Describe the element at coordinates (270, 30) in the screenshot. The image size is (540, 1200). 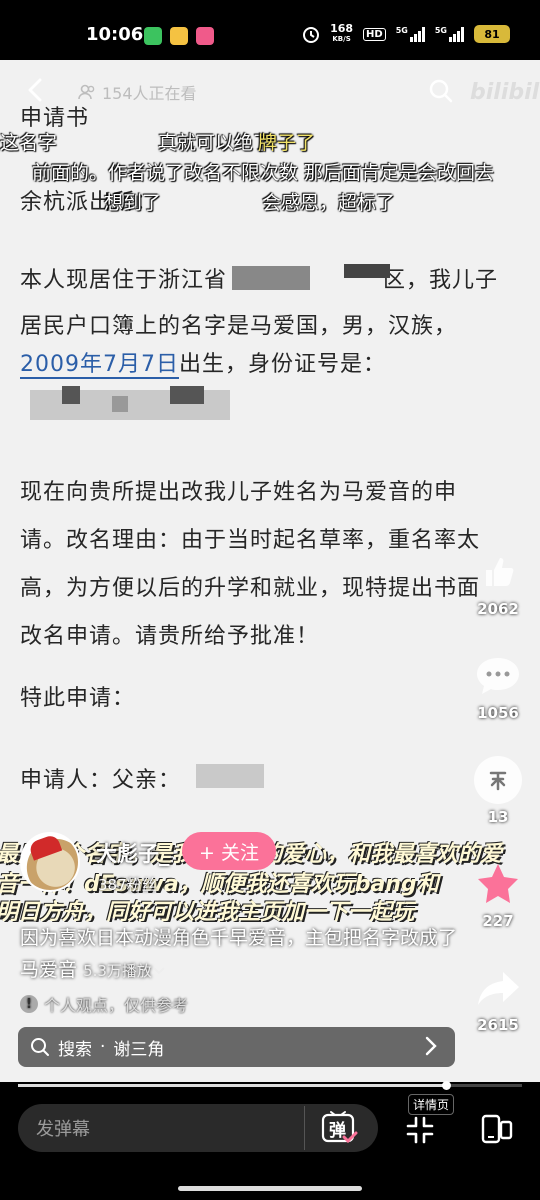
I see `status-bar: 10:06 168 KB/S HD 5G 5G 81` at that location.